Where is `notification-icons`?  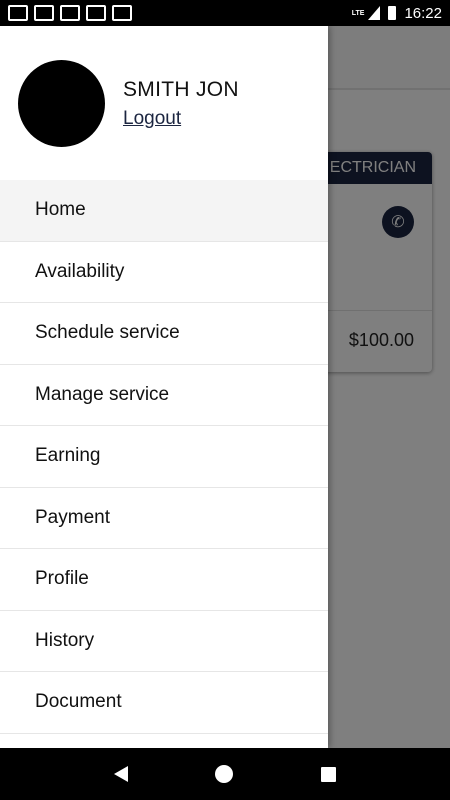 notification-icons is located at coordinates (70, 13).